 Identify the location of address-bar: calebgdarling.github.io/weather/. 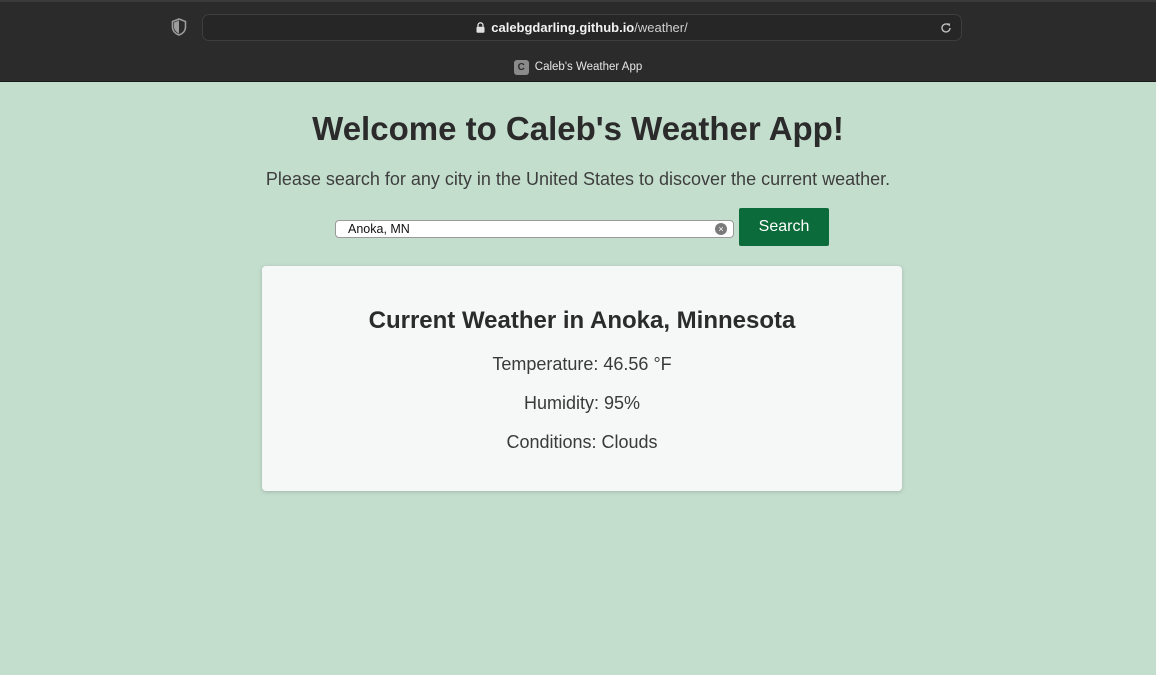
(582, 27).